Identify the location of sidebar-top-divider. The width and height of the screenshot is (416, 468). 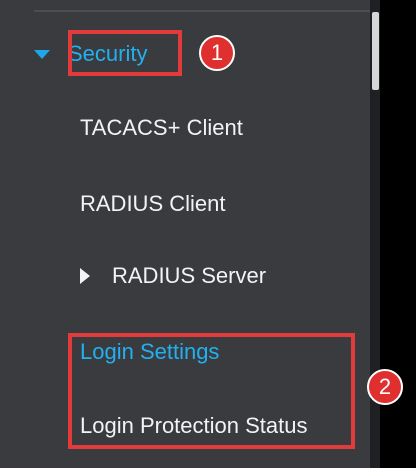
(202, 11).